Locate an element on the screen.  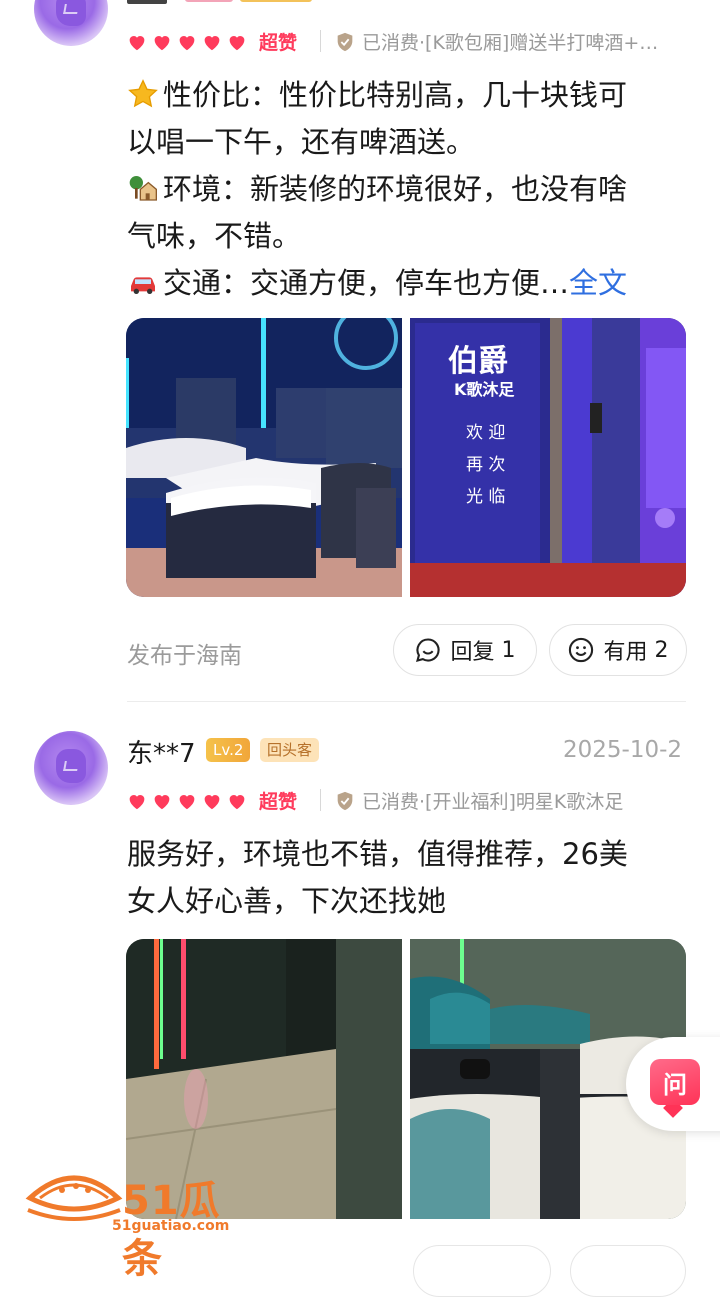
sign-title: 伯爵 is located at coordinates (478, 361).